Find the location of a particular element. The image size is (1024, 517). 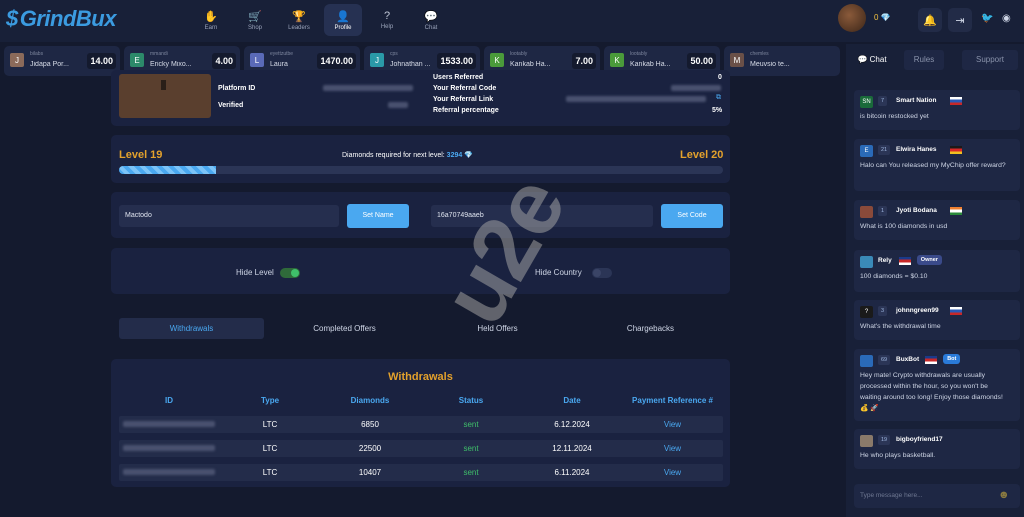

tab-chargebacks: Chargebacks is located at coordinates (650, 328).